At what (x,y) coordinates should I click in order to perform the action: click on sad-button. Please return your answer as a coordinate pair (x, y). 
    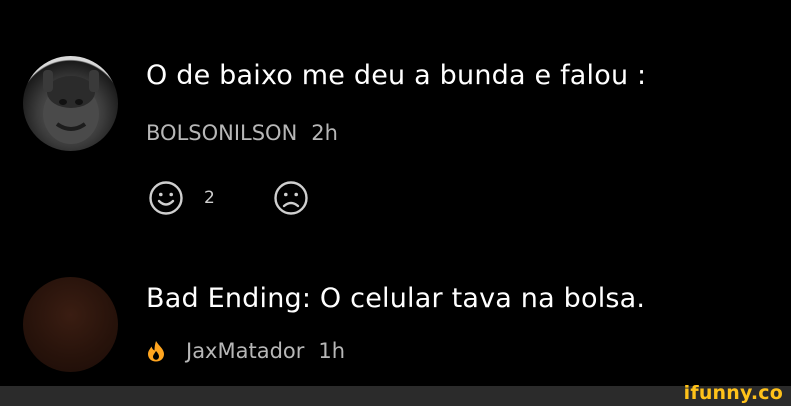
    Looking at the image, I should click on (291, 198).